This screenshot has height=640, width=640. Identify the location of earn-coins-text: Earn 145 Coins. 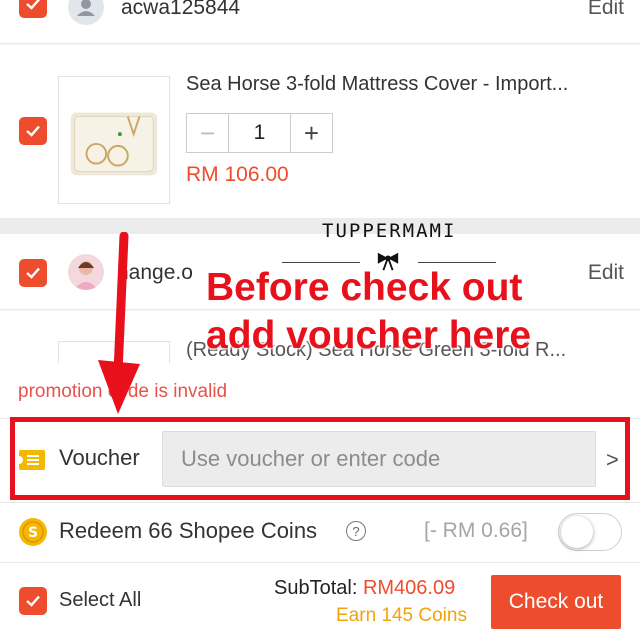
(401, 615).